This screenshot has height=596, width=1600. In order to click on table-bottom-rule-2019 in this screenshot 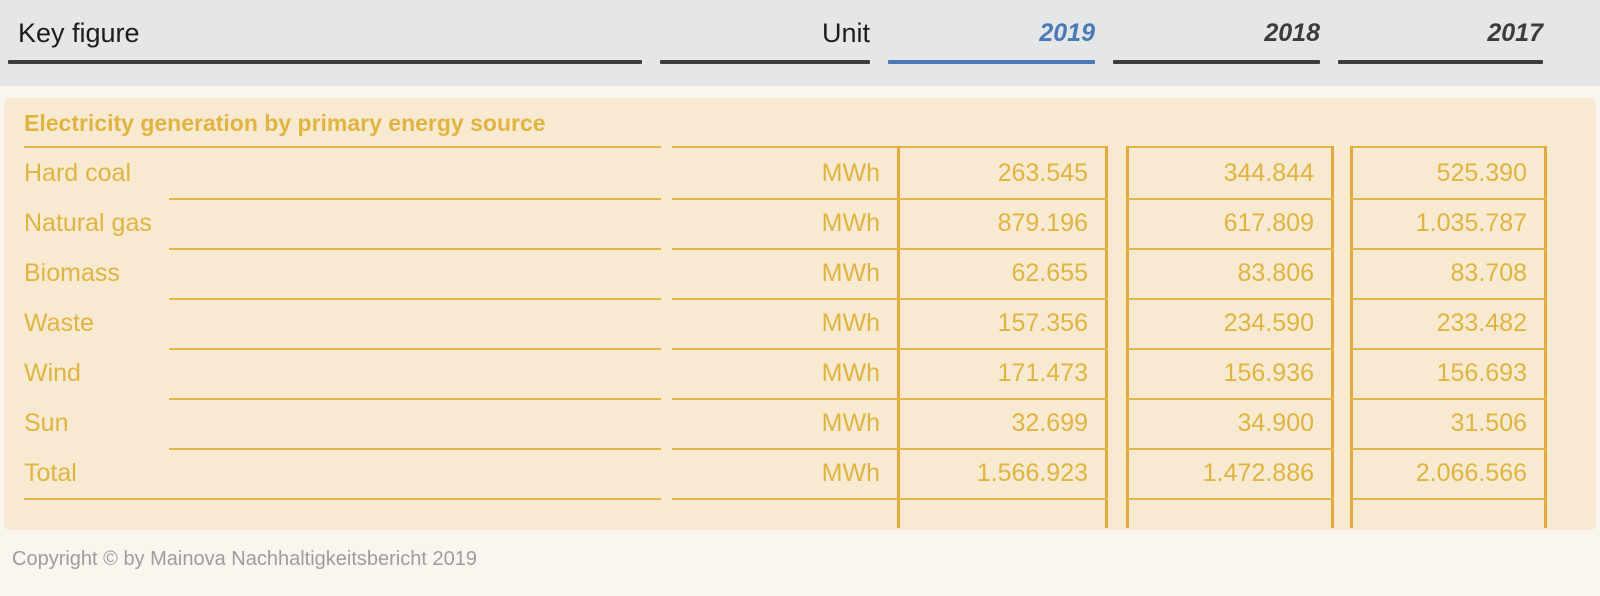, I will do `click(1004, 499)`.